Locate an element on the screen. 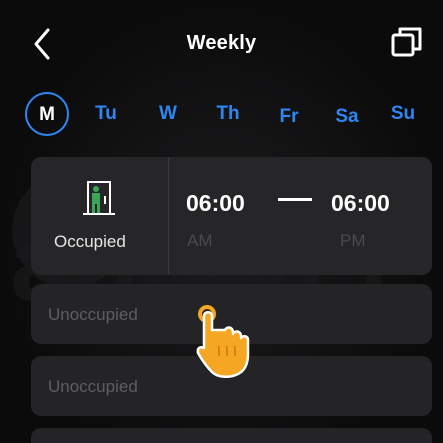 This screenshot has width=443, height=443. end-period: PM is located at coordinates (353, 240).